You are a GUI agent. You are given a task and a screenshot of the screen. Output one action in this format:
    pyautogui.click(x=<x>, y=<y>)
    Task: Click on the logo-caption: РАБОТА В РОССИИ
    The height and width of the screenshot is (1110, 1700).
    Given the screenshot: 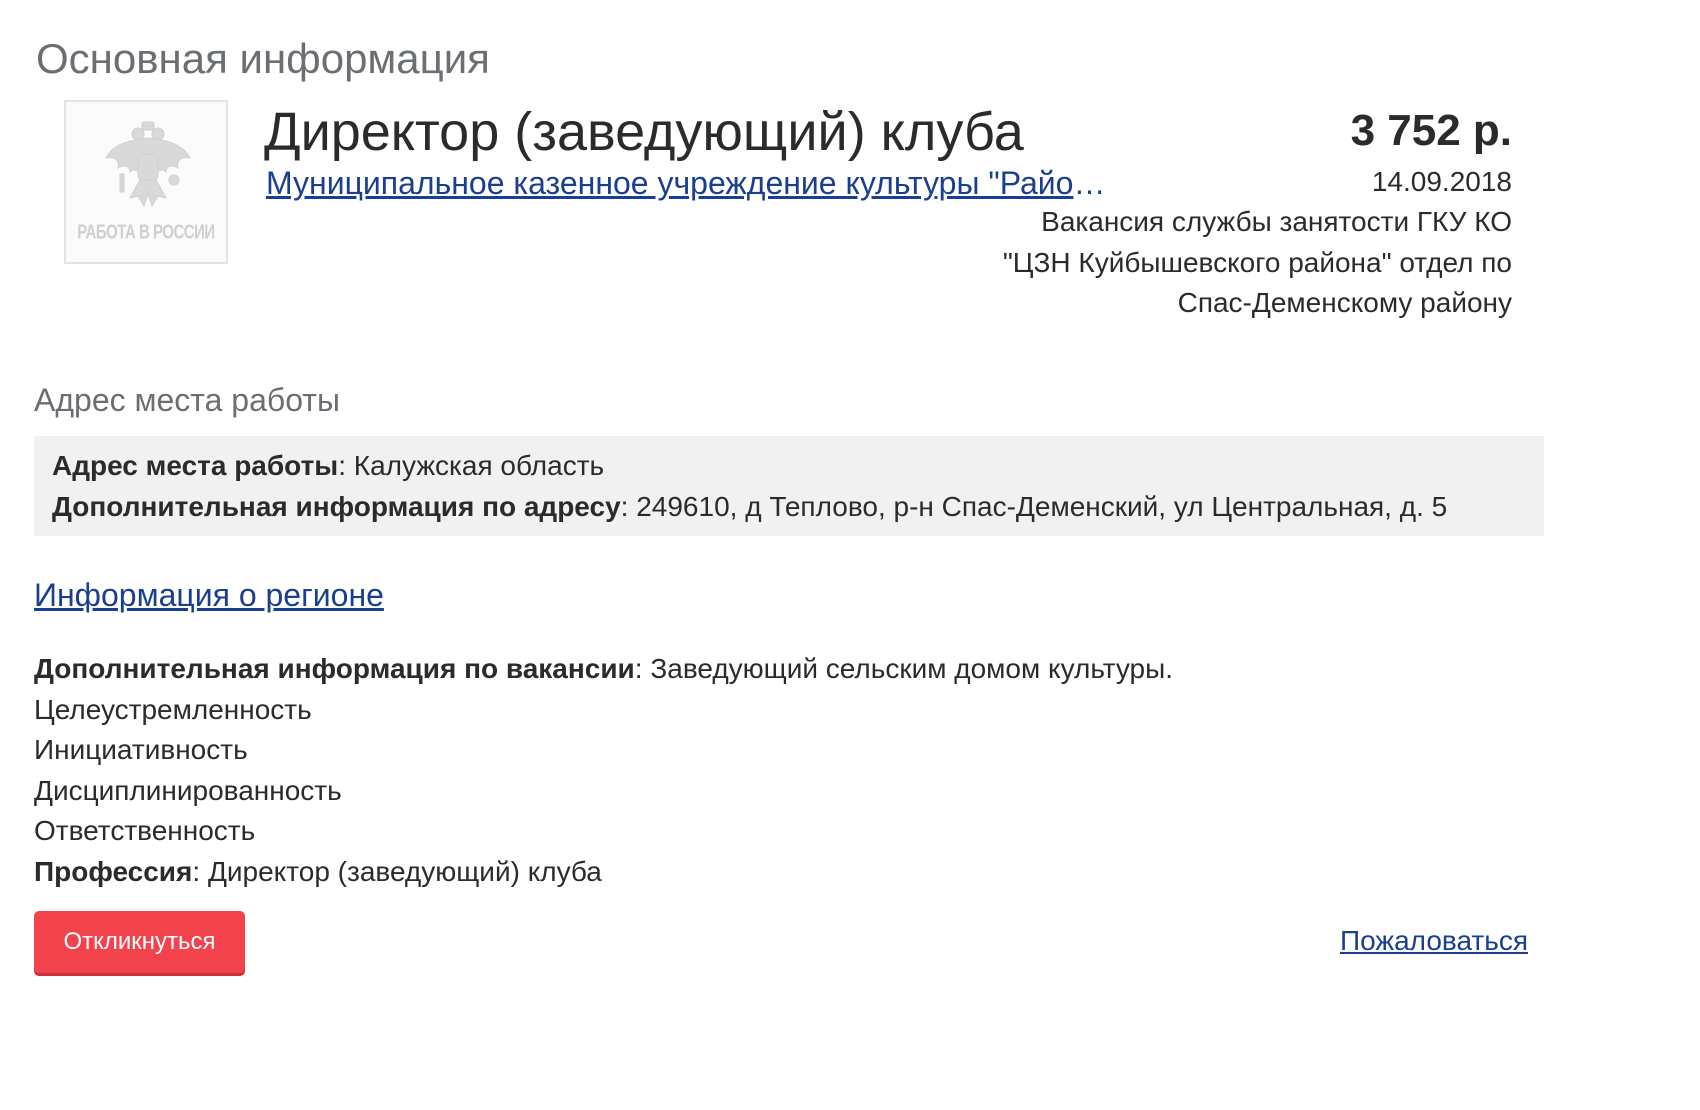 What is the action you would take?
    pyautogui.click(x=146, y=232)
    